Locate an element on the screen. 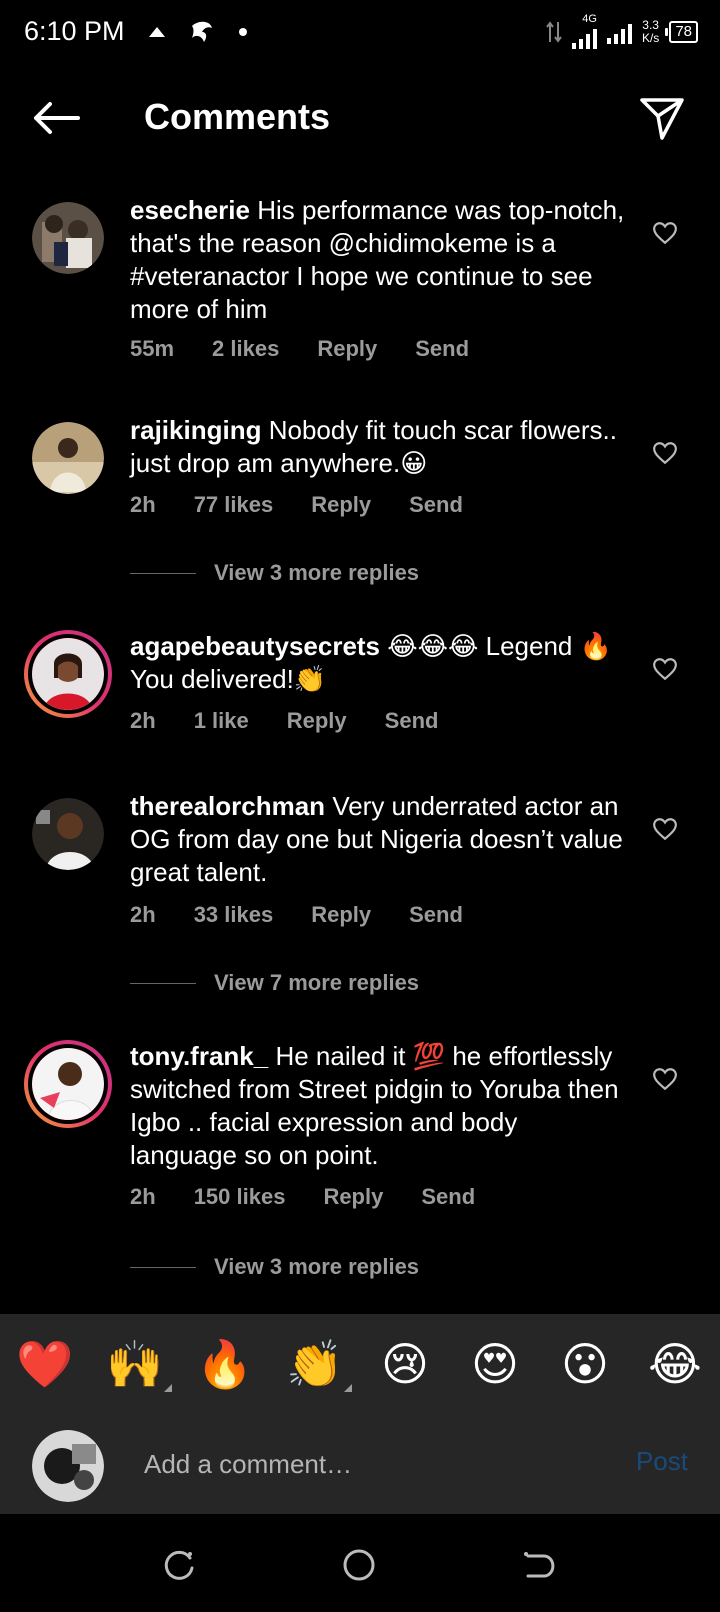 The height and width of the screenshot is (1612, 720). post-button: Post is located at coordinates (662, 1461).